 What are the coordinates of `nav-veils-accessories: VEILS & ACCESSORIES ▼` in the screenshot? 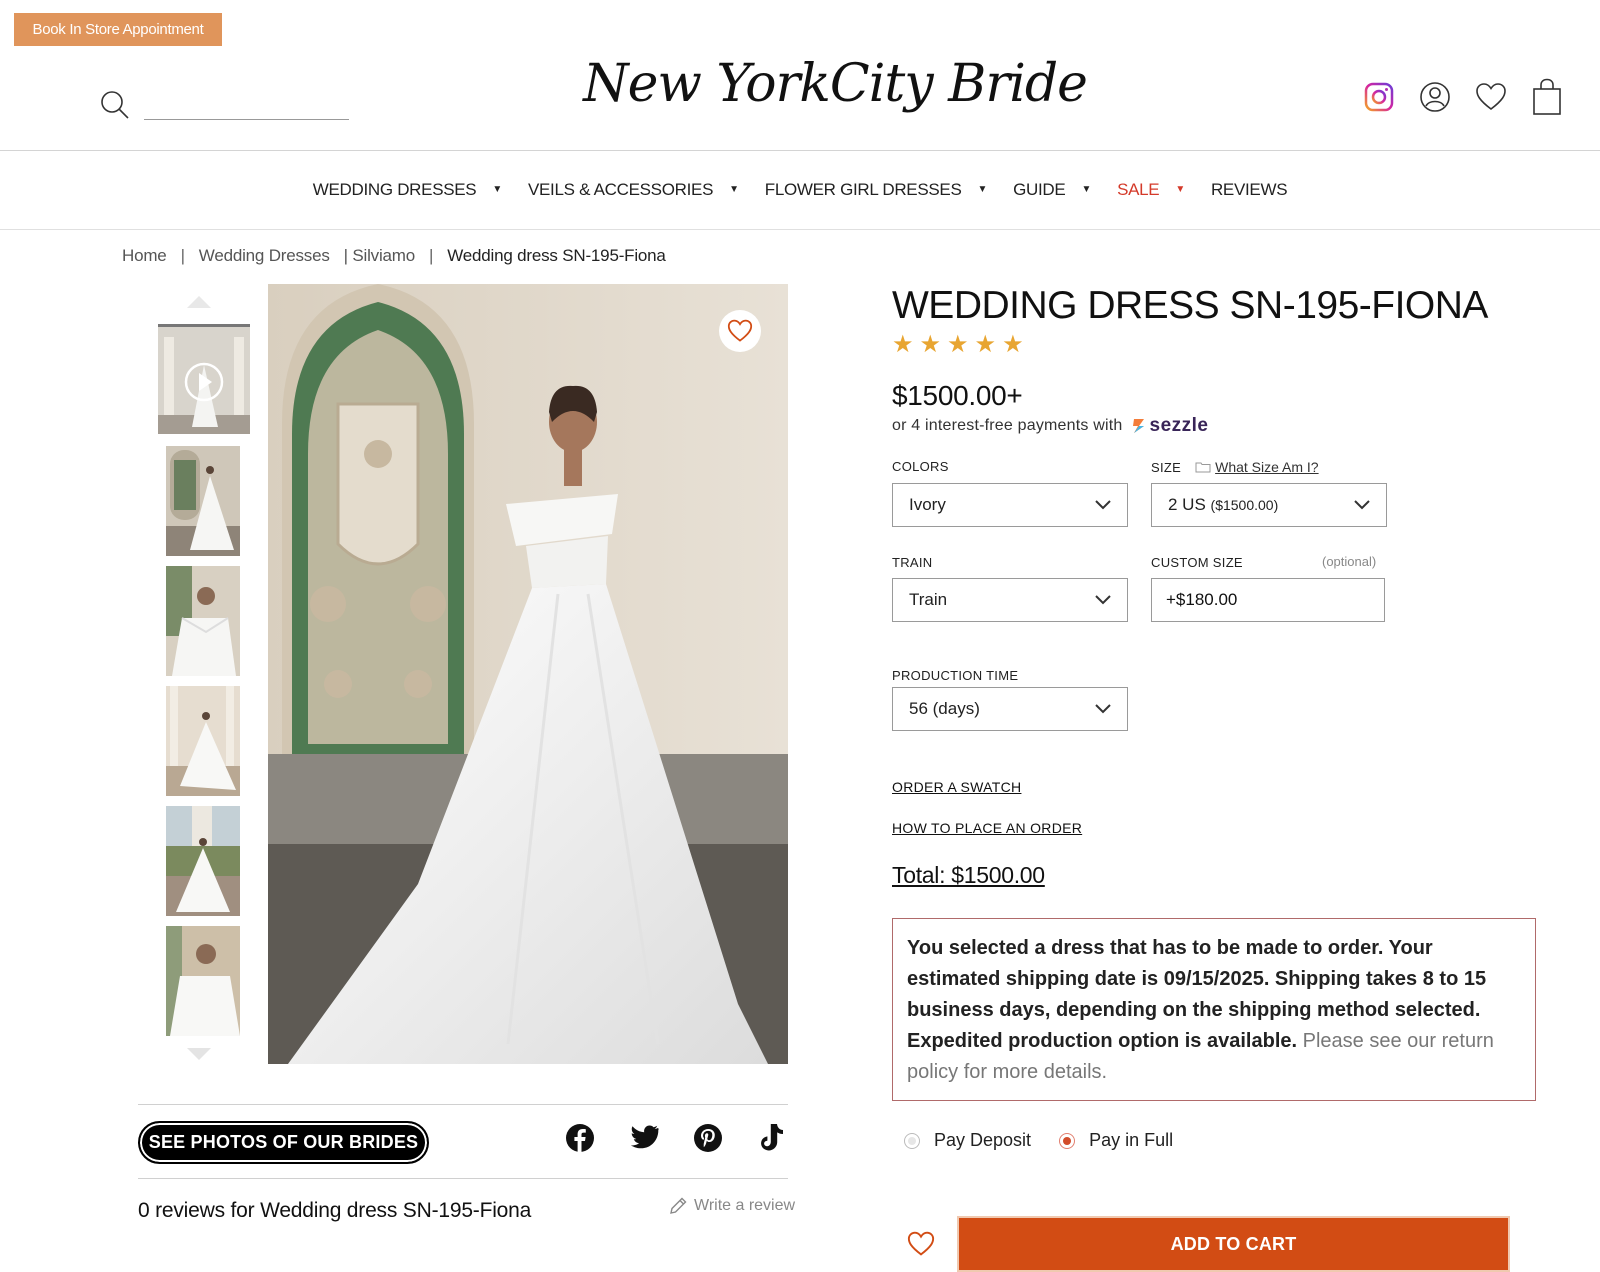 It's located at (633, 190).